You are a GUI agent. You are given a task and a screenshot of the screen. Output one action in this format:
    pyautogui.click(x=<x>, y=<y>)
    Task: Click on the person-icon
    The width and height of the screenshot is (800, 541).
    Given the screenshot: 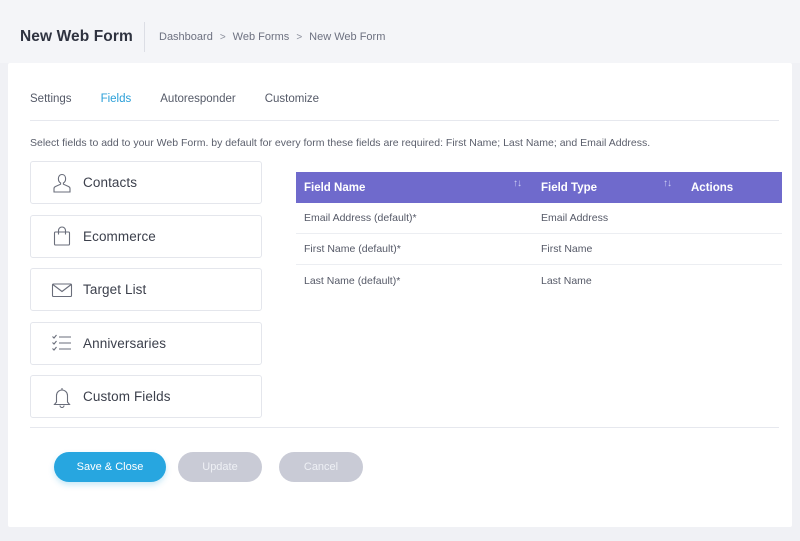 What is the action you would take?
    pyautogui.click(x=62, y=183)
    